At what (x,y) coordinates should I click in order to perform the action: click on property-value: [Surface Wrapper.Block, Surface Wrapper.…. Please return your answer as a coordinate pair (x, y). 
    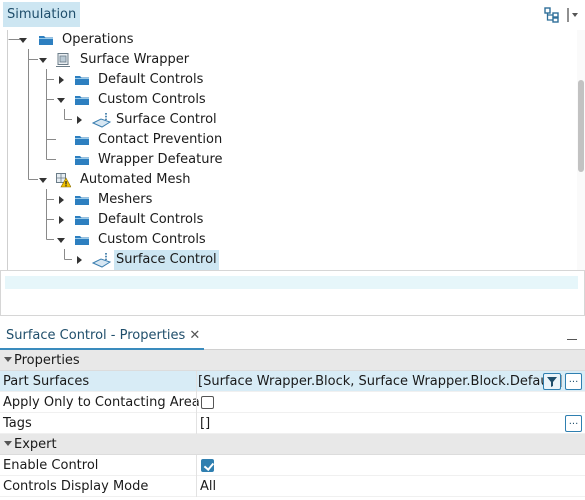
    Looking at the image, I should click on (380, 381).